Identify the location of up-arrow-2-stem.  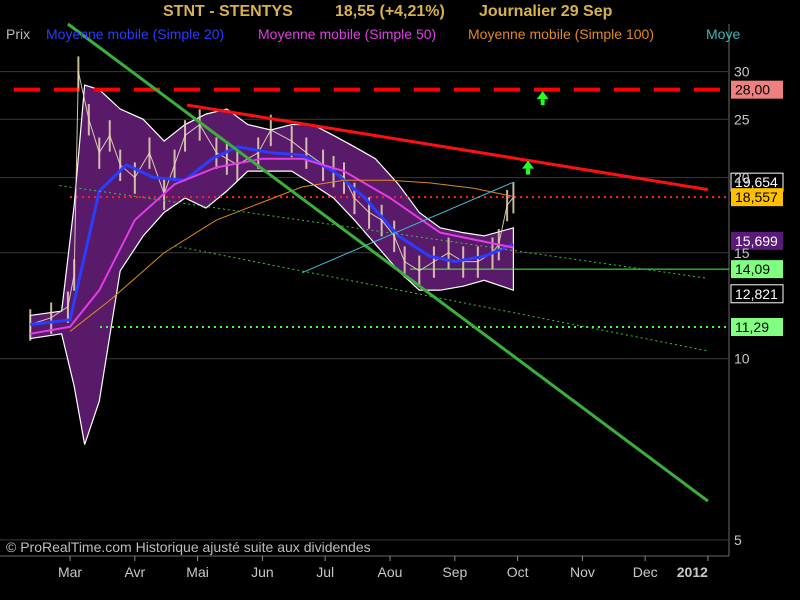
(528, 171).